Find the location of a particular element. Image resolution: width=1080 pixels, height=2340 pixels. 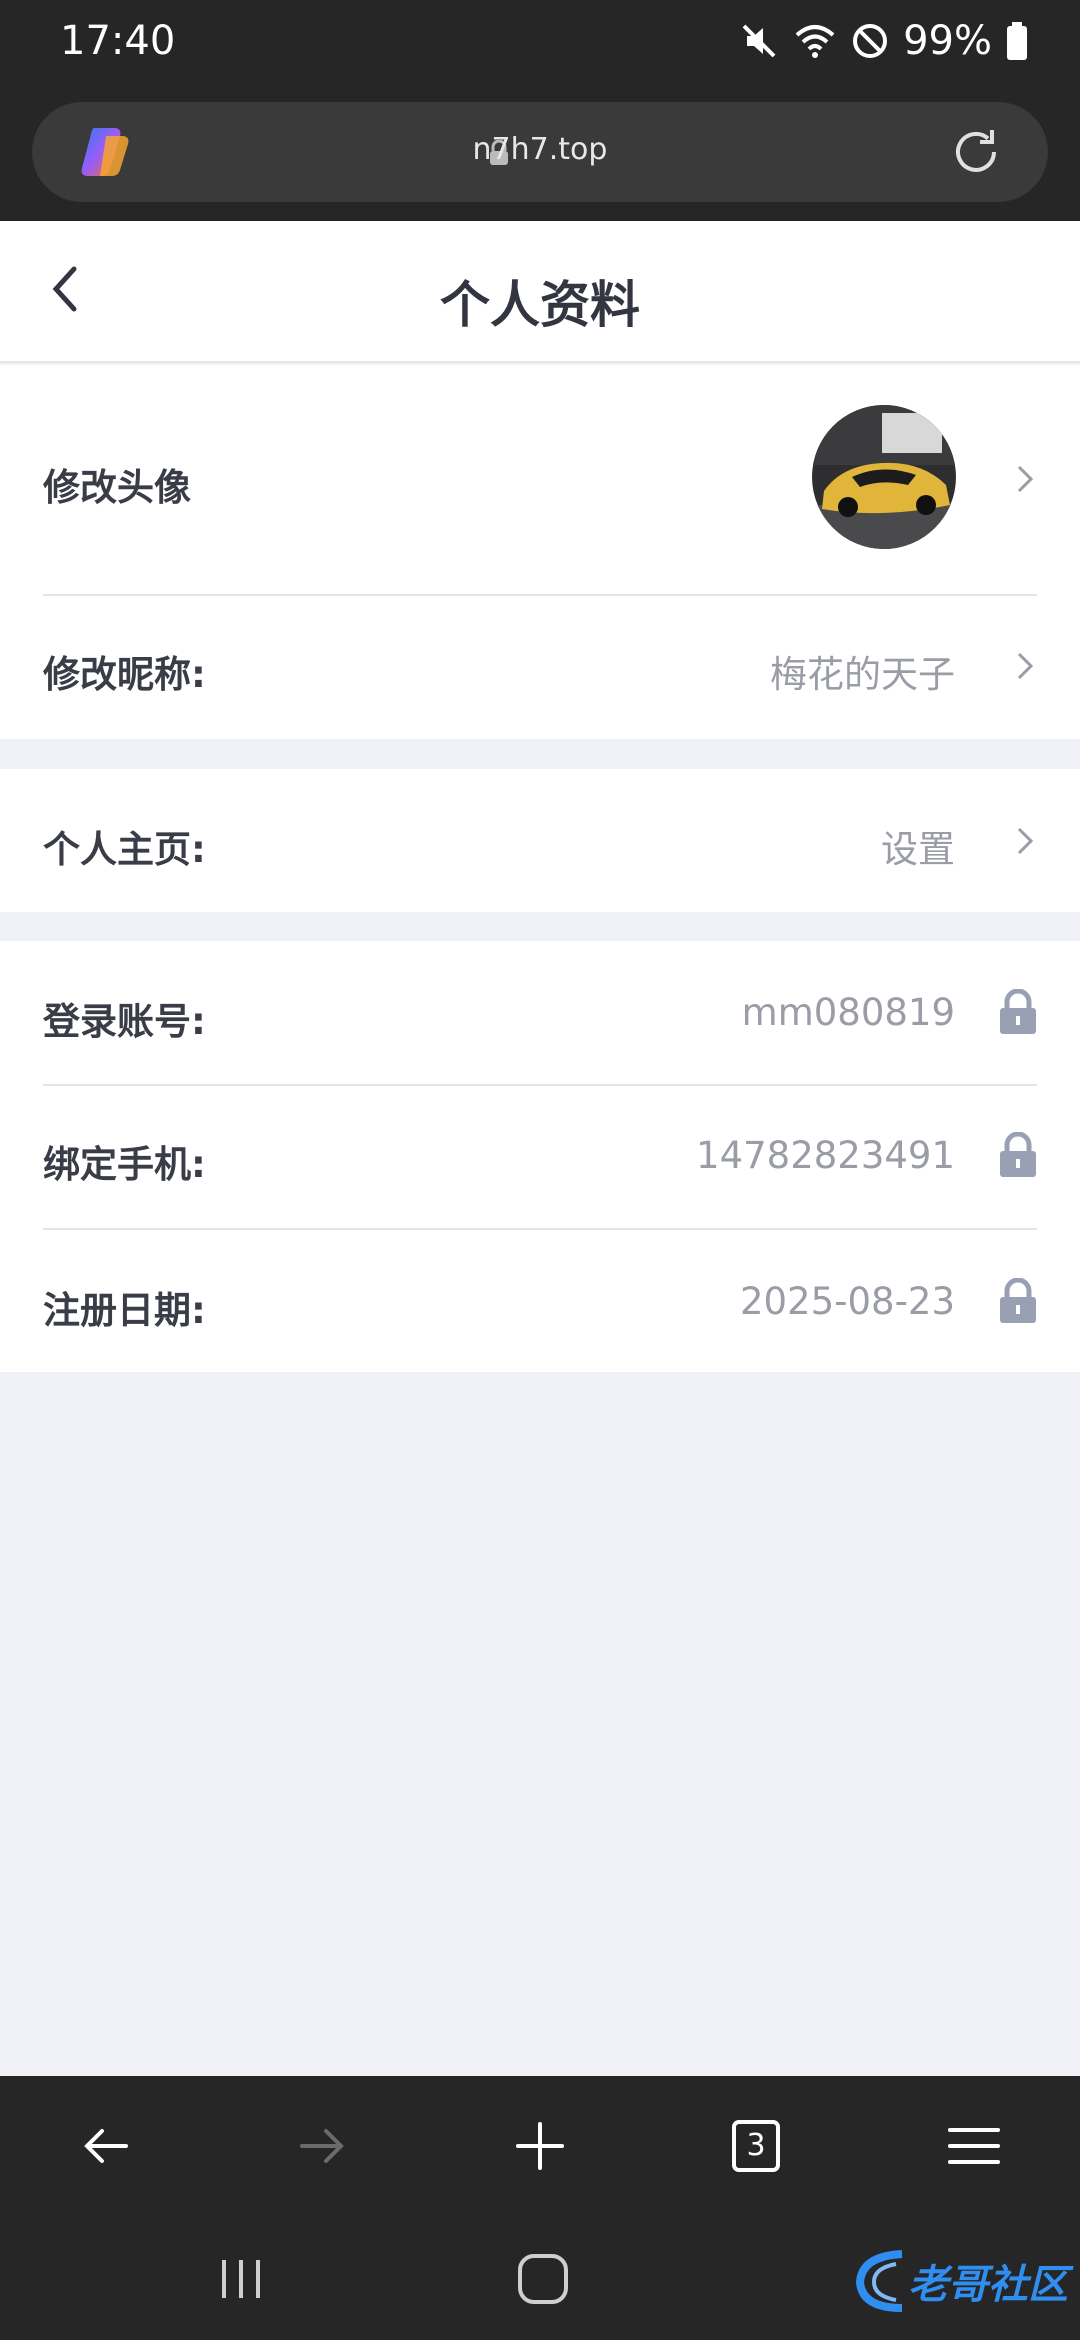

tab-count: 3 is located at coordinates (756, 2145).